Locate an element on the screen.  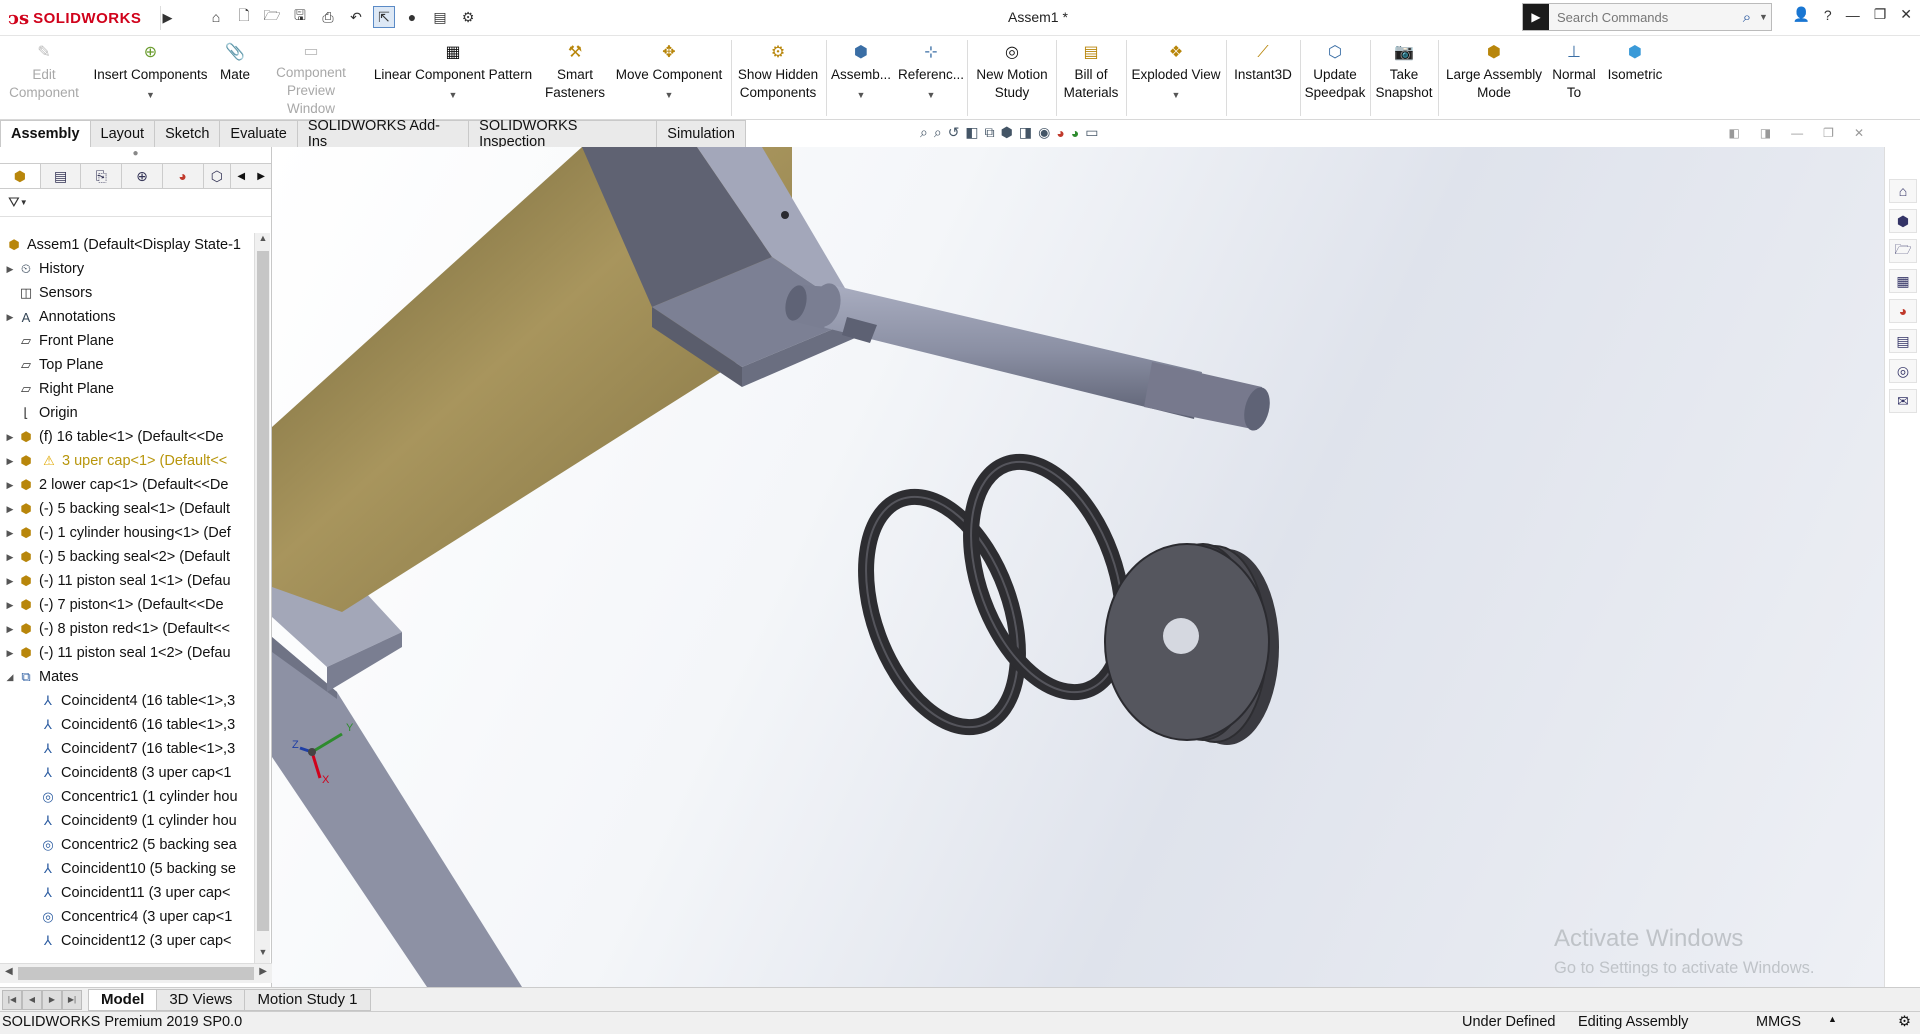
mate-item: ⅄ Coincident12 (3 uper cap< is located at coordinates (127, 941).